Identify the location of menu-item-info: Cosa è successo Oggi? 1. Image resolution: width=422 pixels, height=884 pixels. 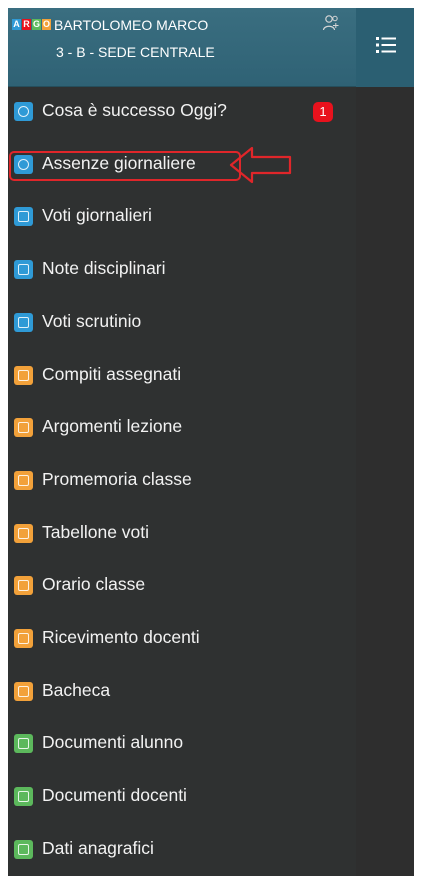
(182, 112).